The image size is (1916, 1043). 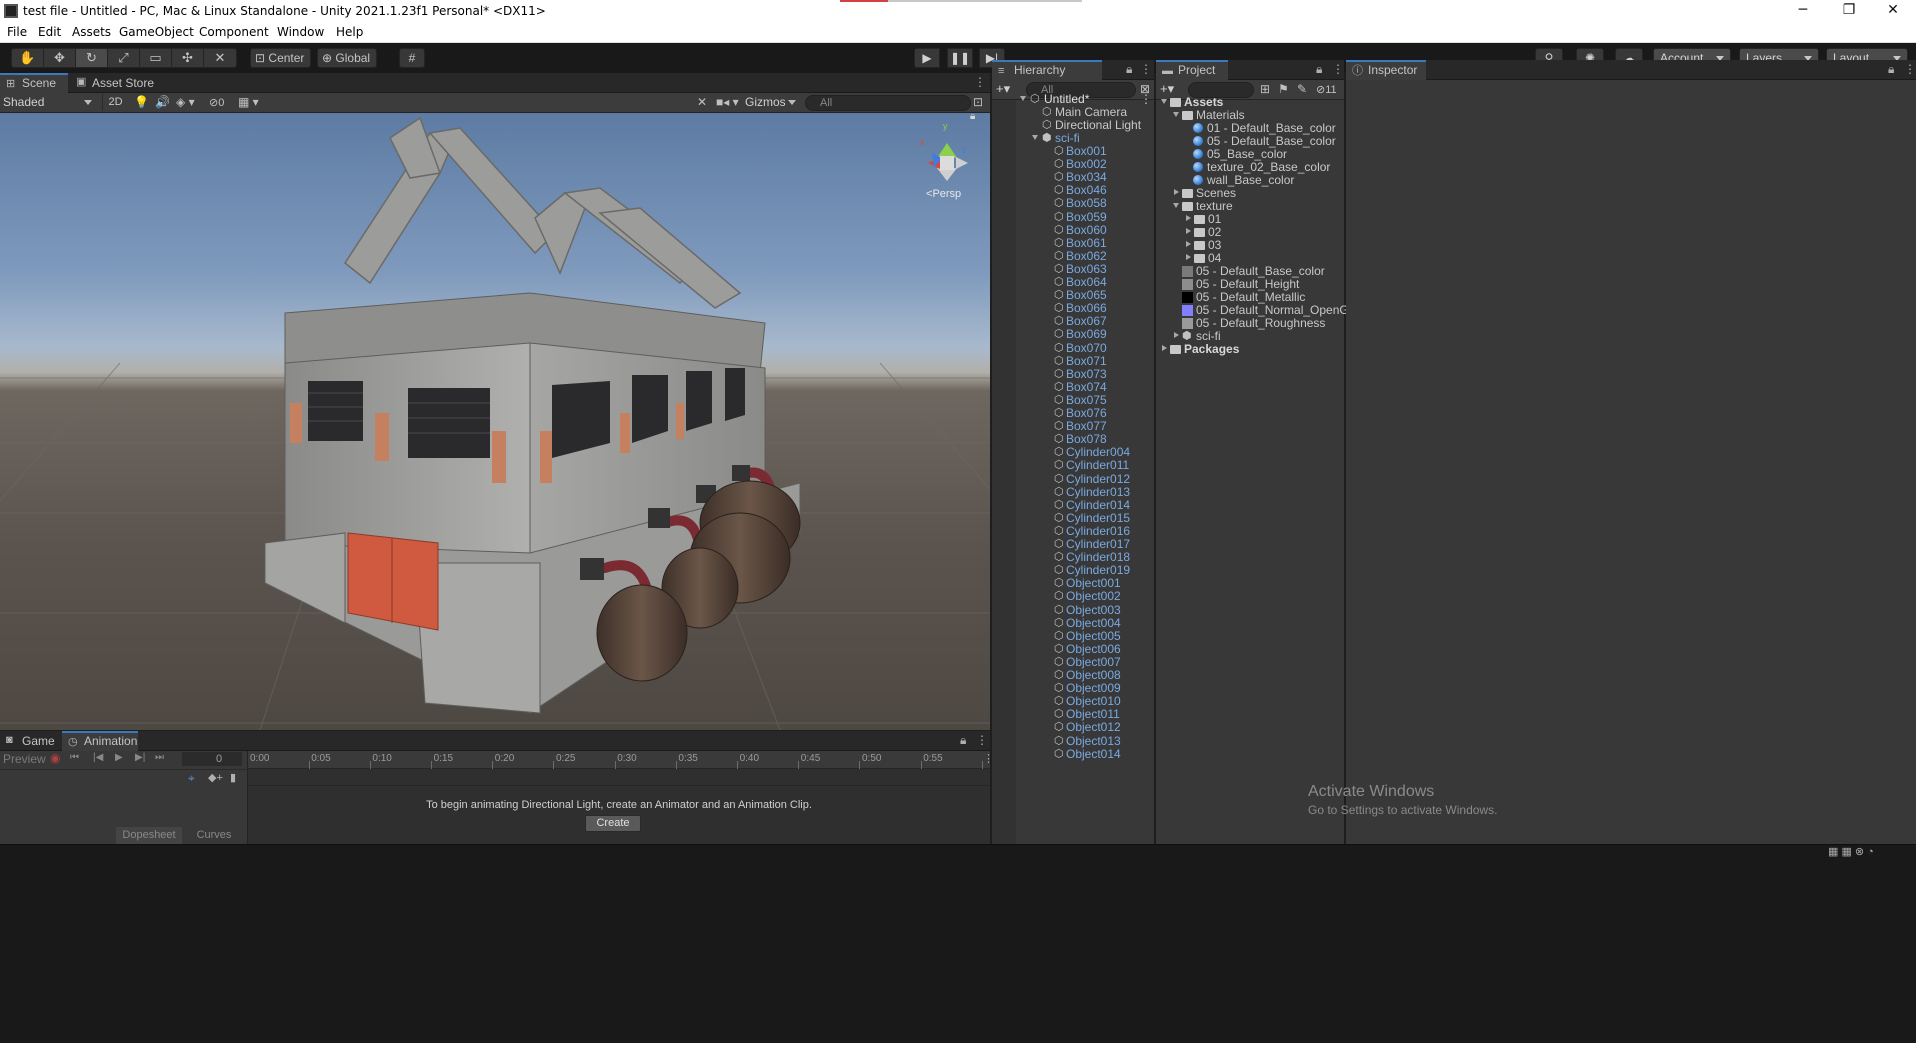 I want to click on hierarchy-item: ⬡ Cylinder012, so click(x=1073, y=479).